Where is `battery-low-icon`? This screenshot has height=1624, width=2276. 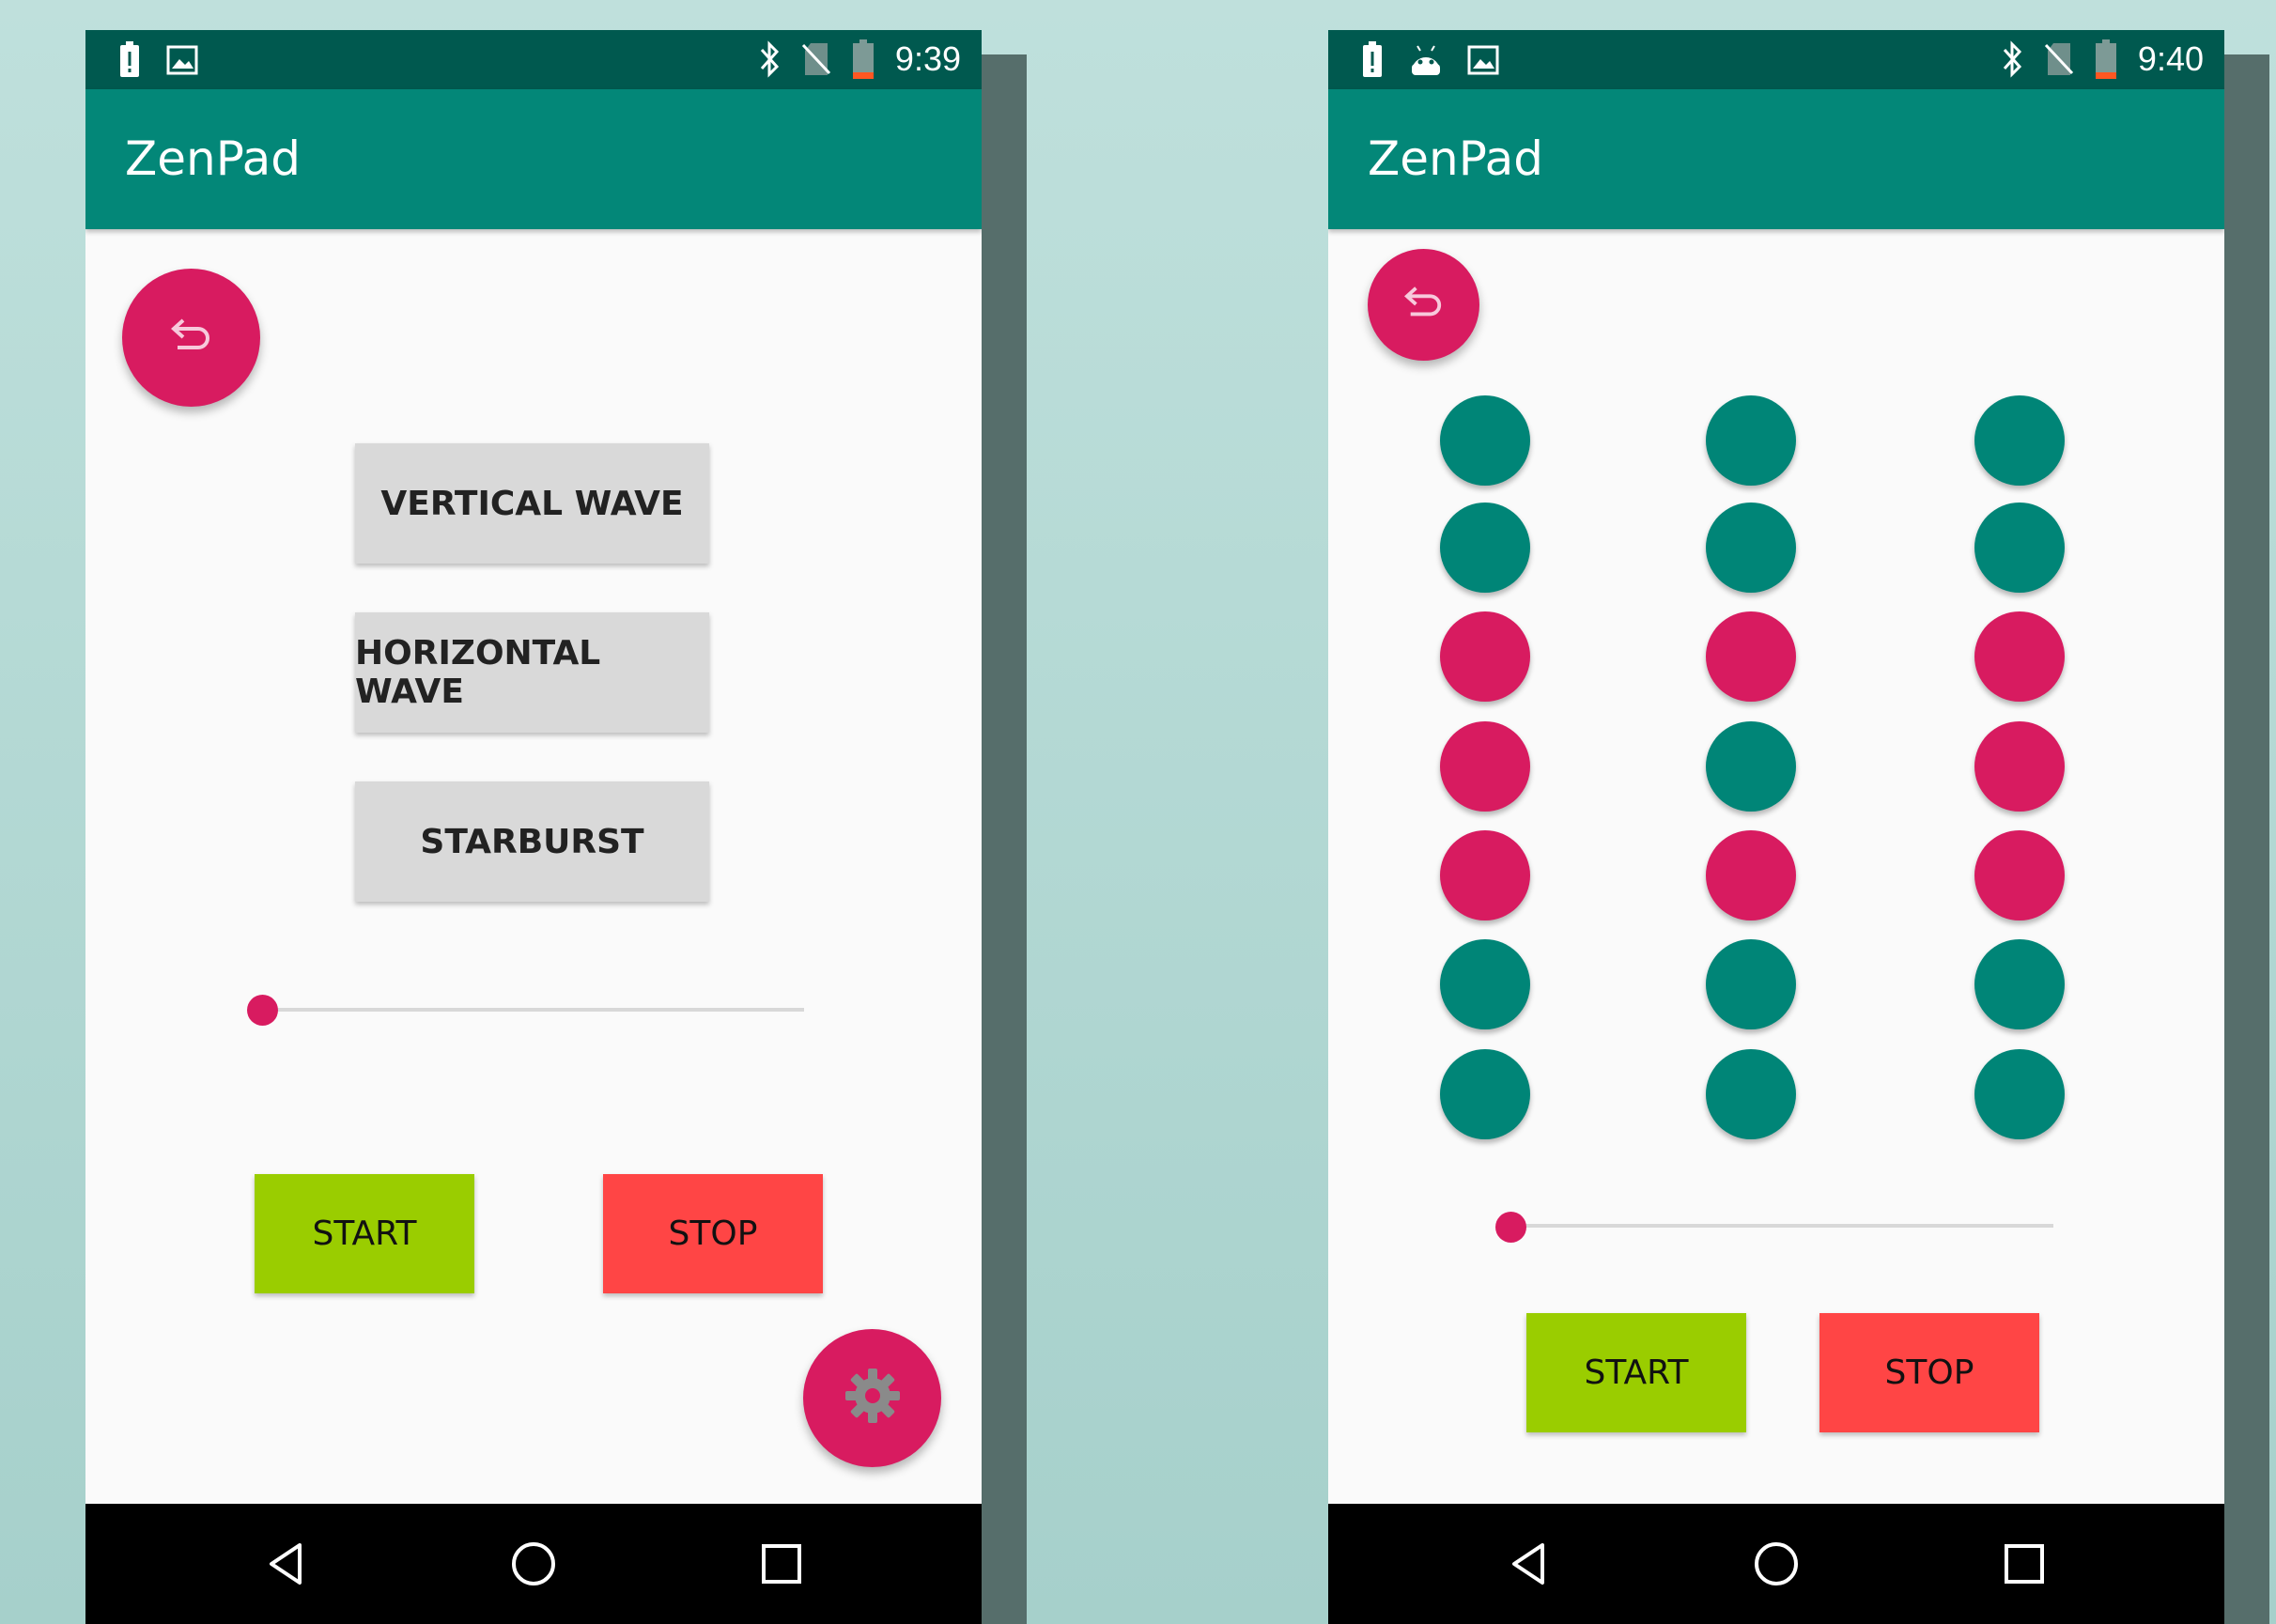 battery-low-icon is located at coordinates (863, 59).